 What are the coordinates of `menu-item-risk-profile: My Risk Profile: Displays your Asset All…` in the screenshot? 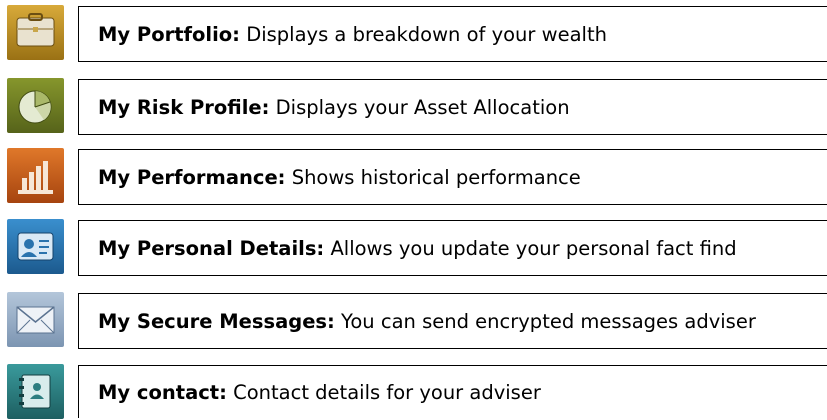 It's located at (413, 104).